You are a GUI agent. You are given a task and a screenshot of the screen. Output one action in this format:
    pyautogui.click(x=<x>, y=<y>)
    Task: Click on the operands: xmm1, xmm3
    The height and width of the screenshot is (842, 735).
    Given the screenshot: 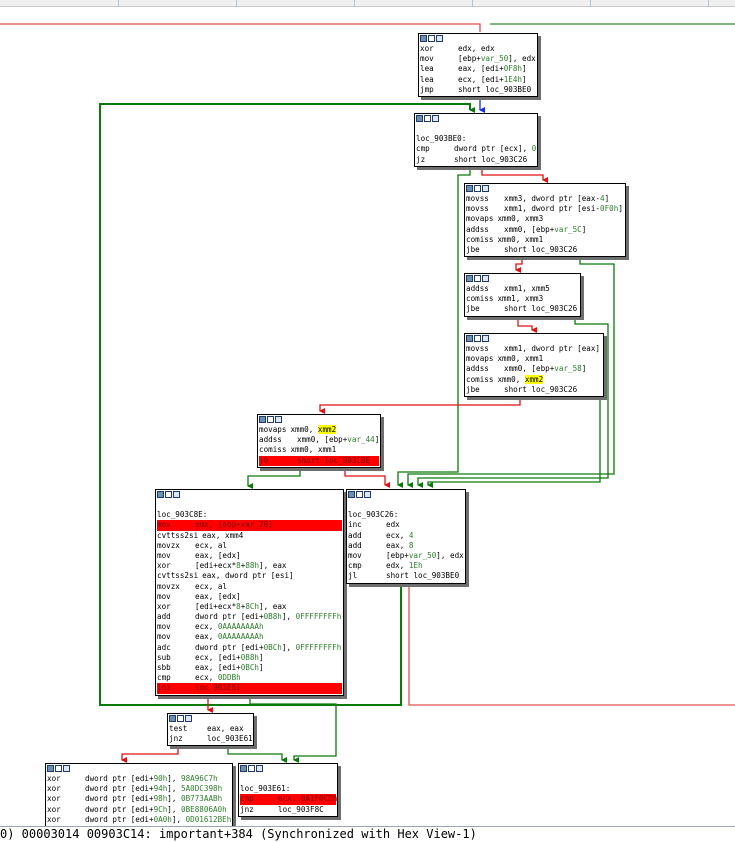 What is the action you would take?
    pyautogui.click(x=520, y=299)
    